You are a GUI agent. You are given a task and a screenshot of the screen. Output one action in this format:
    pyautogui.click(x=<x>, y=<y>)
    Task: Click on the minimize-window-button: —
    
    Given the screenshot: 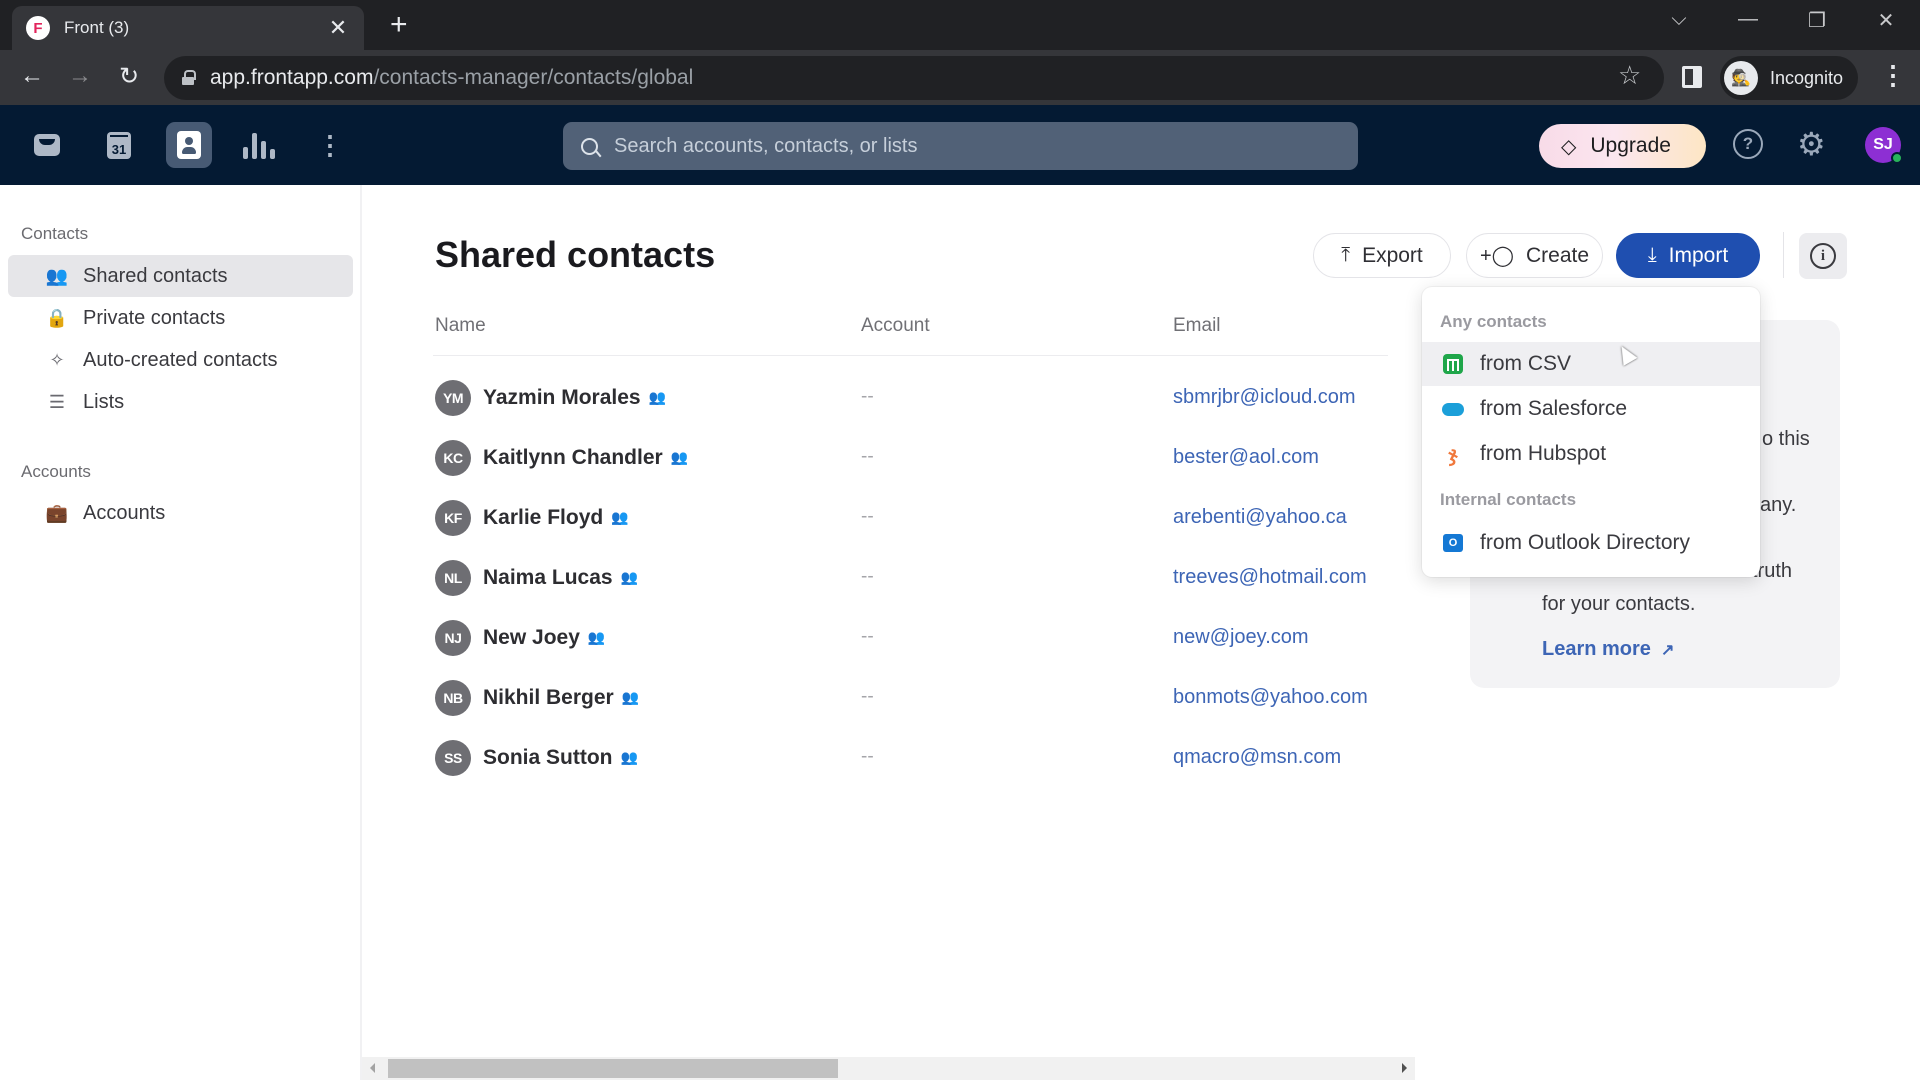 What is the action you would take?
    pyautogui.click(x=1748, y=19)
    